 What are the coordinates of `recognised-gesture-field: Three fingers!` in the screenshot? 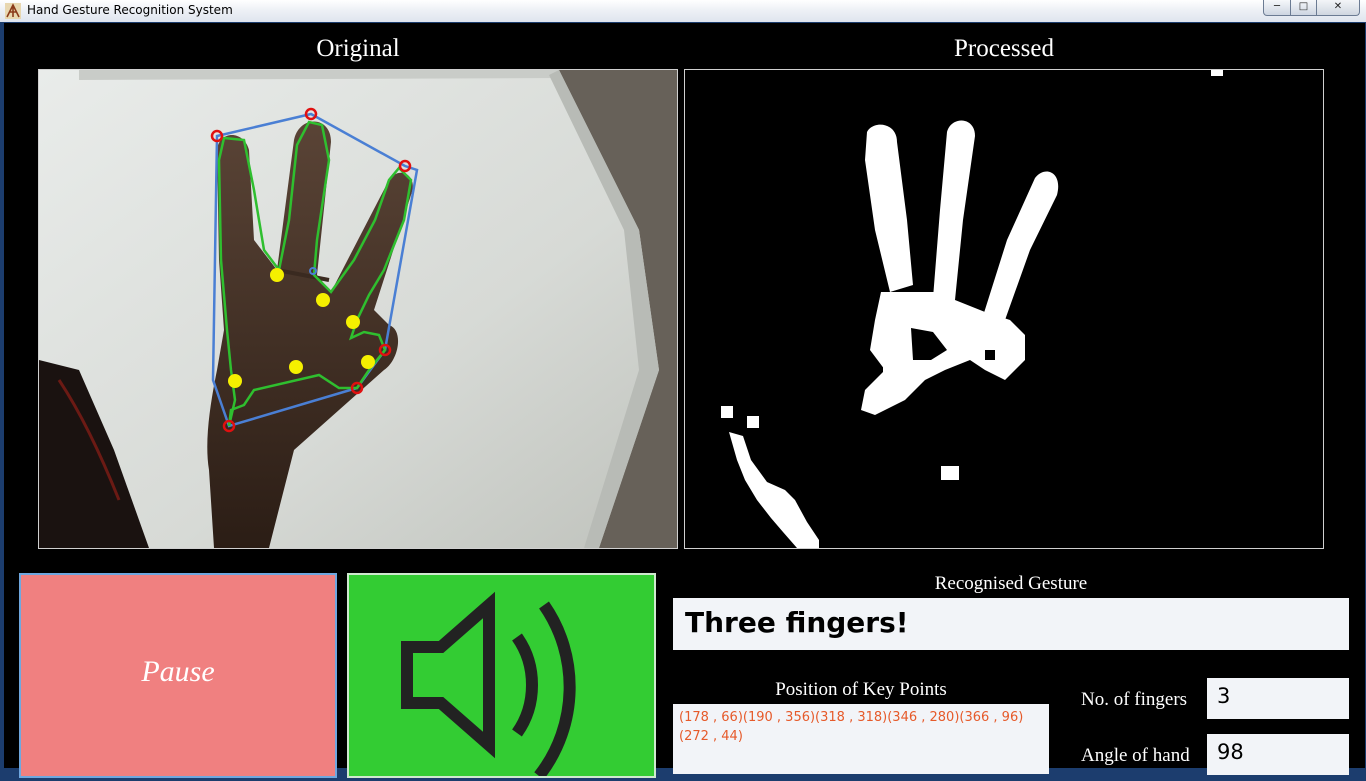 It's located at (1011, 624).